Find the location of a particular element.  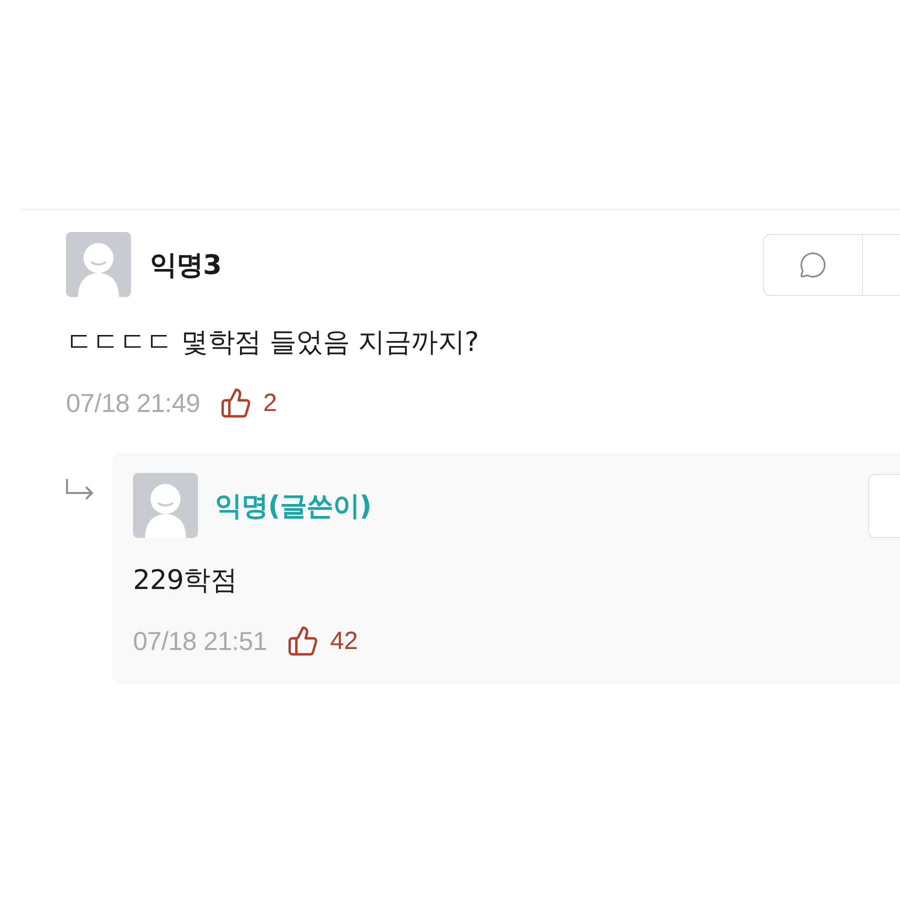

comment-time: 07/18 21:51 is located at coordinates (200, 641).